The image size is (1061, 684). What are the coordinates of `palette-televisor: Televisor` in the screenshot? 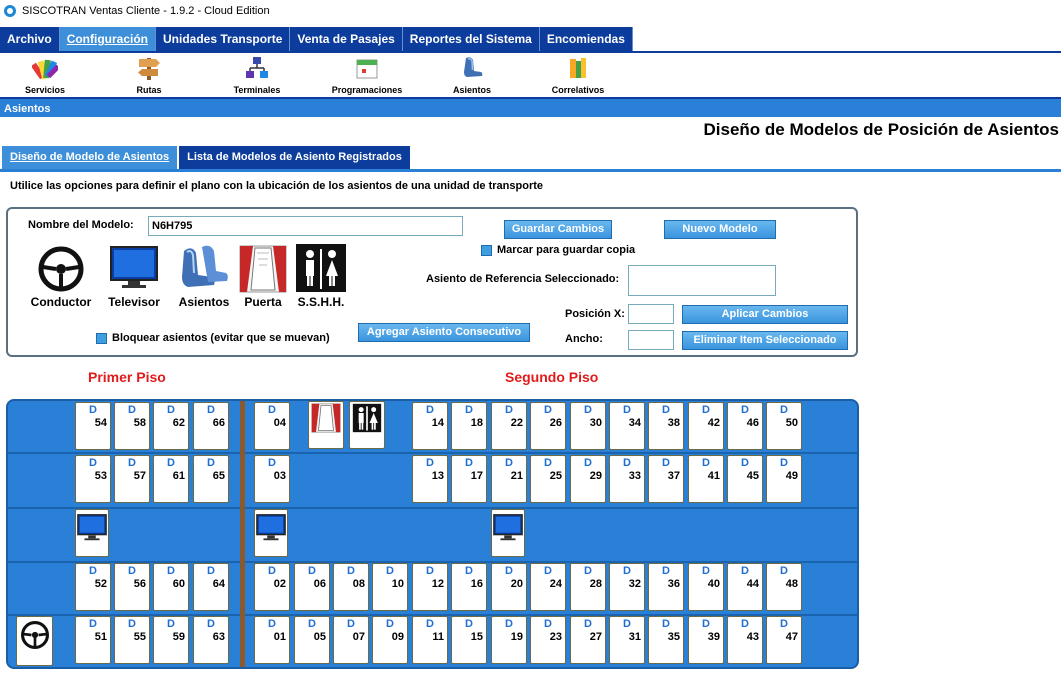 It's located at (134, 276).